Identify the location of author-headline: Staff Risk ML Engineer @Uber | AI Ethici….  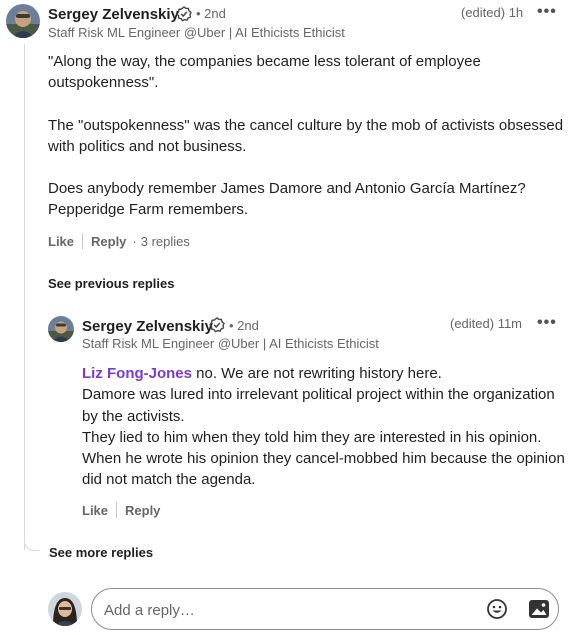
(196, 32).